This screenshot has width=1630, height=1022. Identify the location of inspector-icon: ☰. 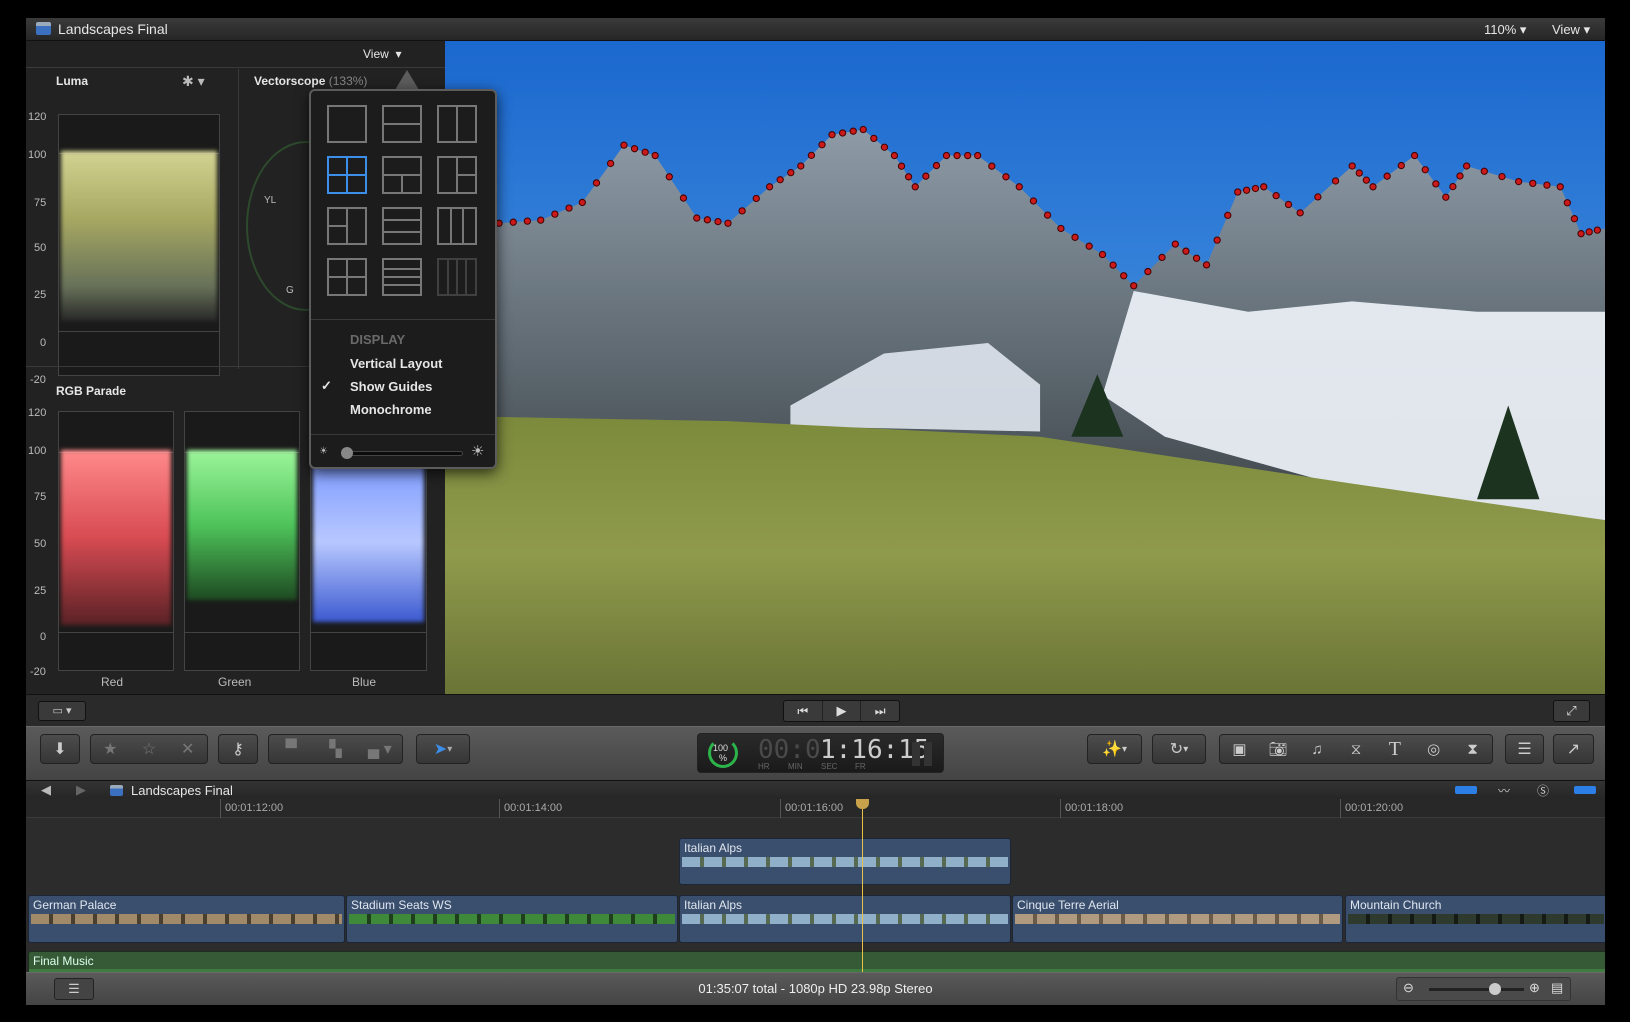
(1524, 749).